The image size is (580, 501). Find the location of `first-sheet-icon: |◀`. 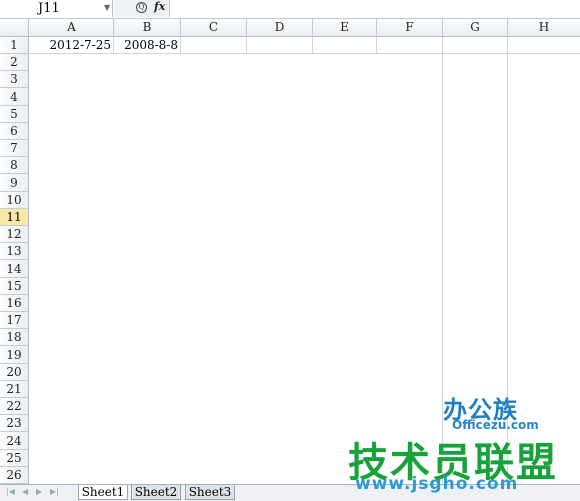

first-sheet-icon: |◀ is located at coordinates (10, 491).